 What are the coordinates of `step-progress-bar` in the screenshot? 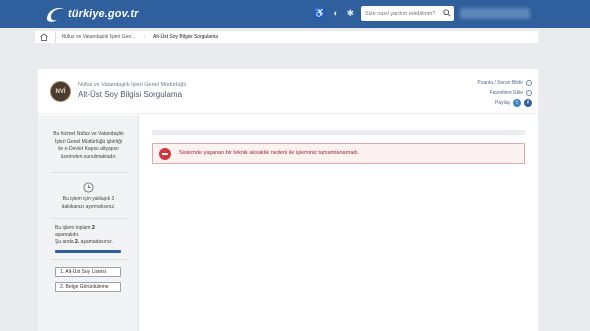 It's located at (88, 251).